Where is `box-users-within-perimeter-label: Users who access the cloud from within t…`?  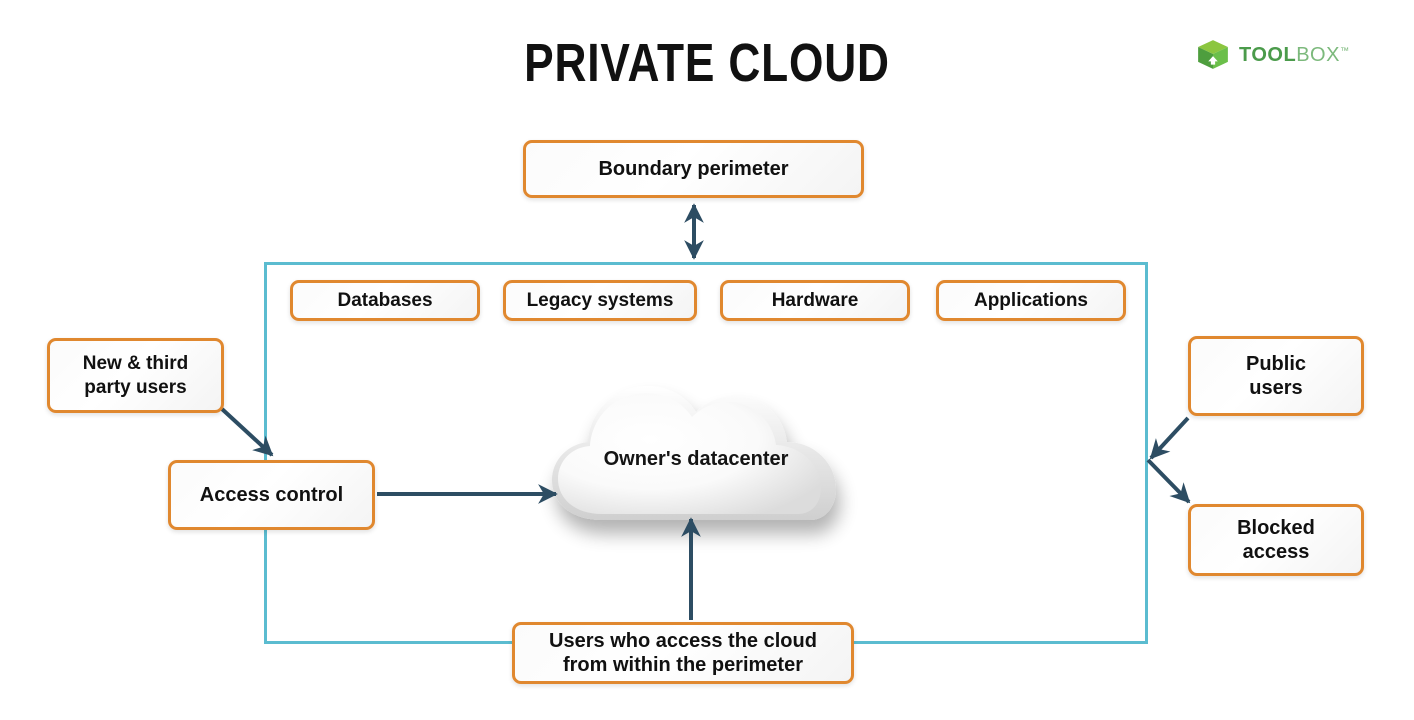
box-users-within-perimeter-label: Users who access the cloud from within t… is located at coordinates (683, 653).